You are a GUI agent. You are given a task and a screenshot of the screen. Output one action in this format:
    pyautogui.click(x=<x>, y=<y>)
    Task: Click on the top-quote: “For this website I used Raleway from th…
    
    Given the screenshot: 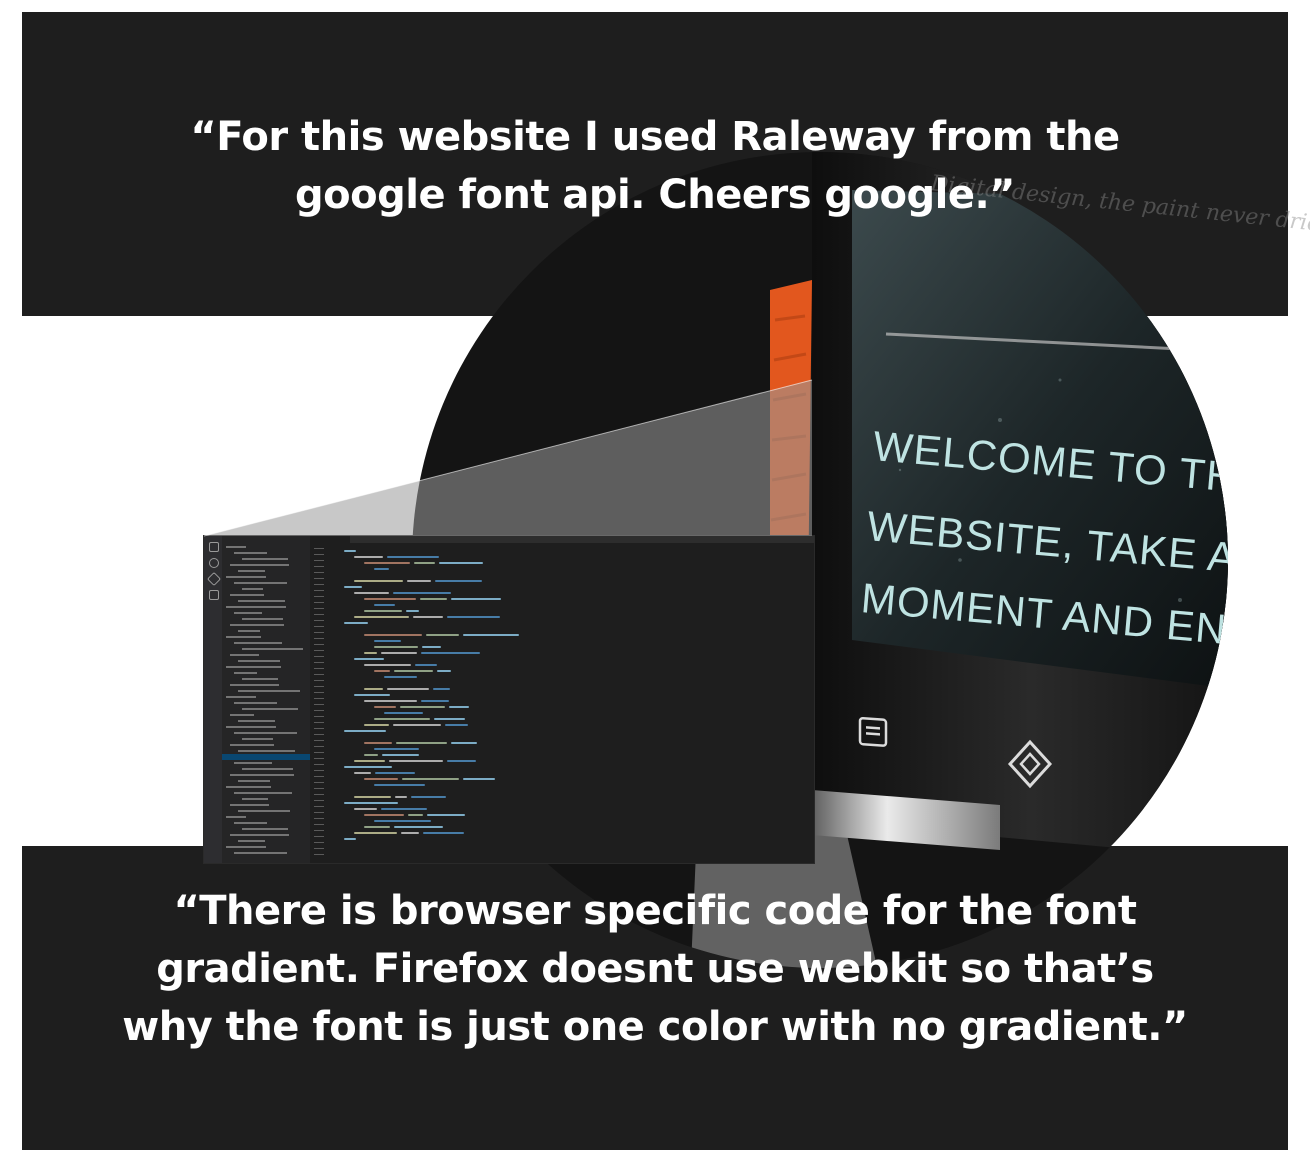 What is the action you would take?
    pyautogui.click(x=655, y=166)
    